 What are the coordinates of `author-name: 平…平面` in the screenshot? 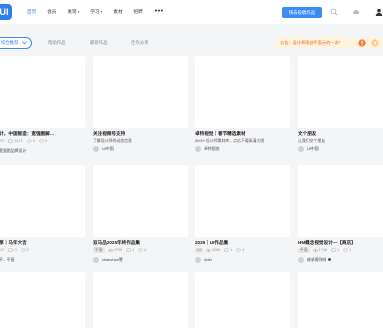 It's located at (7, 260).